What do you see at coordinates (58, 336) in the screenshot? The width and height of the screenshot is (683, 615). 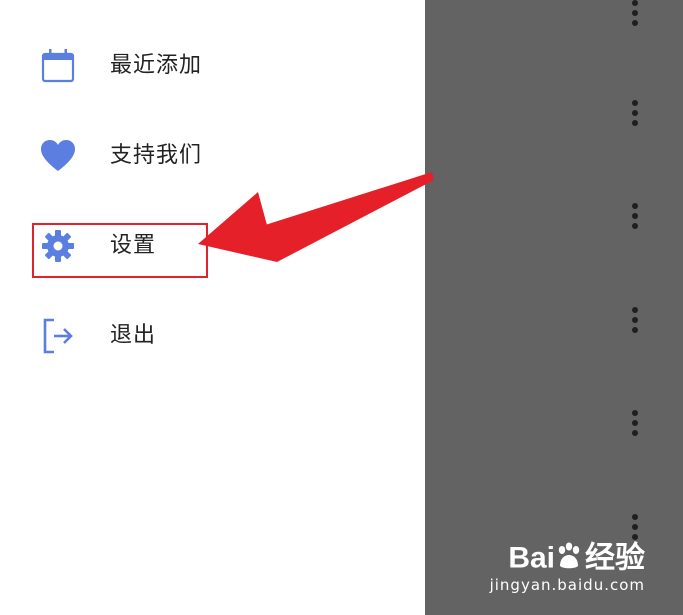 I see `logout-icon` at bounding box center [58, 336].